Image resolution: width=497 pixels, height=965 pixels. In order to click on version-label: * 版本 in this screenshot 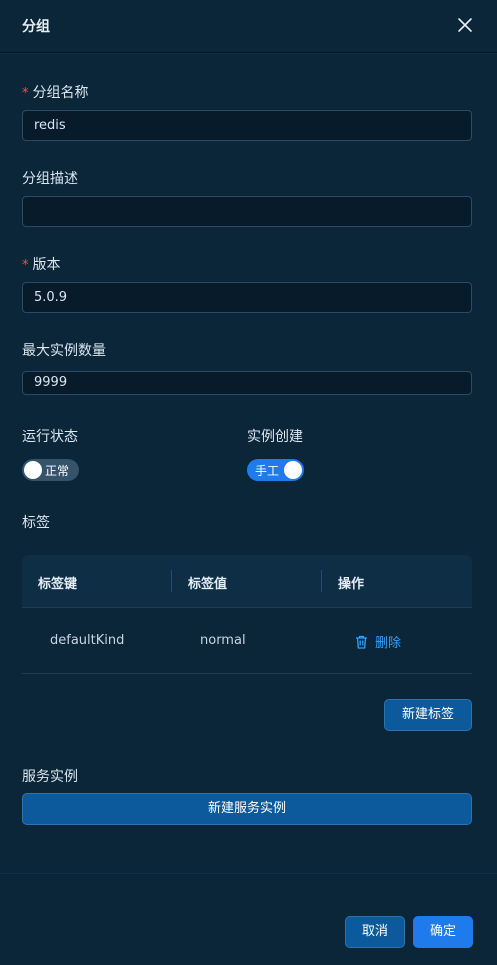, I will do `click(41, 265)`.